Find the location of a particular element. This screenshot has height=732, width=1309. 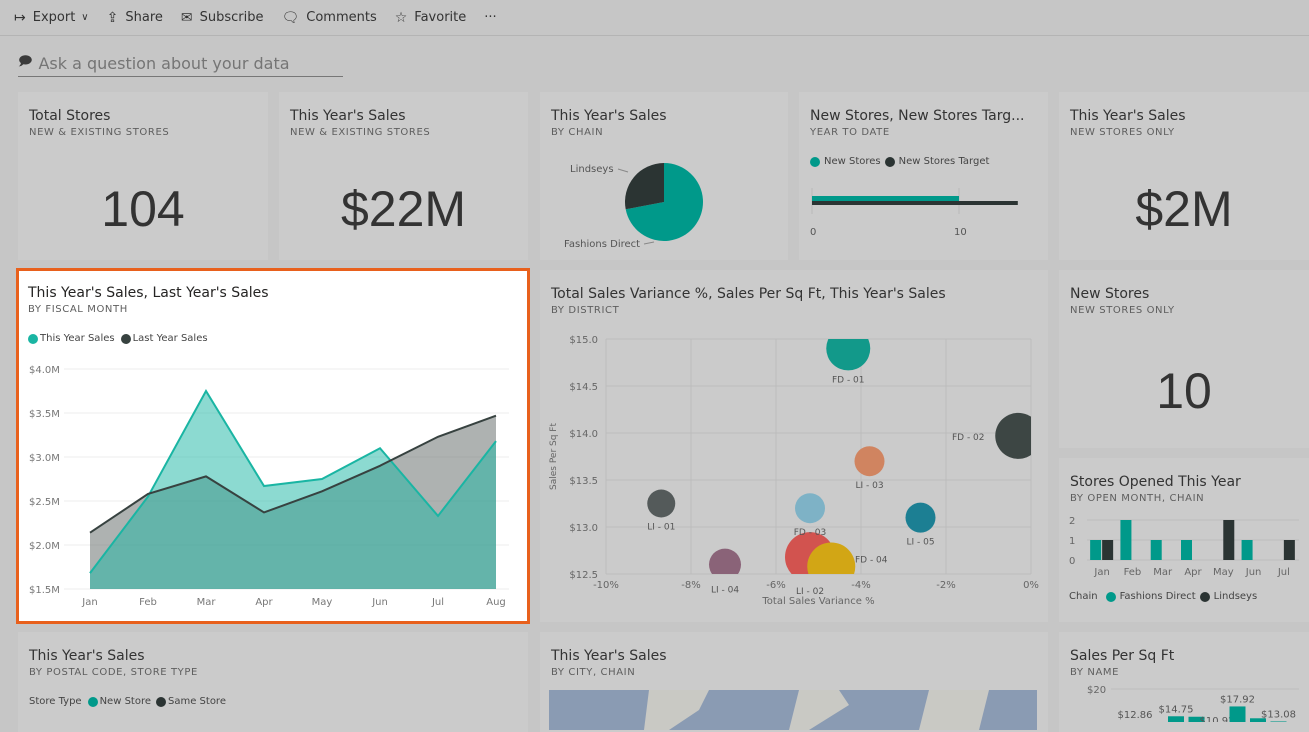

tile-subtitle: NEW & EXISTING STORES is located at coordinates (99, 132).